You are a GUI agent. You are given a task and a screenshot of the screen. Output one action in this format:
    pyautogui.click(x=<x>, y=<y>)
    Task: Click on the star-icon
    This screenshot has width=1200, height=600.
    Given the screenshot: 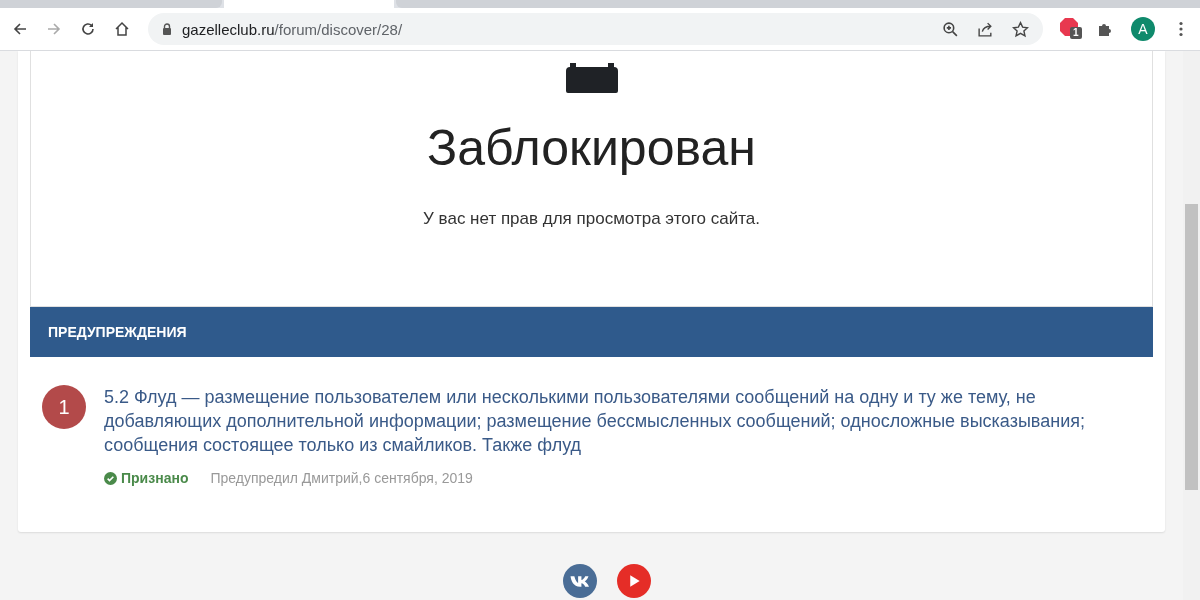 What is the action you would take?
    pyautogui.click(x=1020, y=29)
    